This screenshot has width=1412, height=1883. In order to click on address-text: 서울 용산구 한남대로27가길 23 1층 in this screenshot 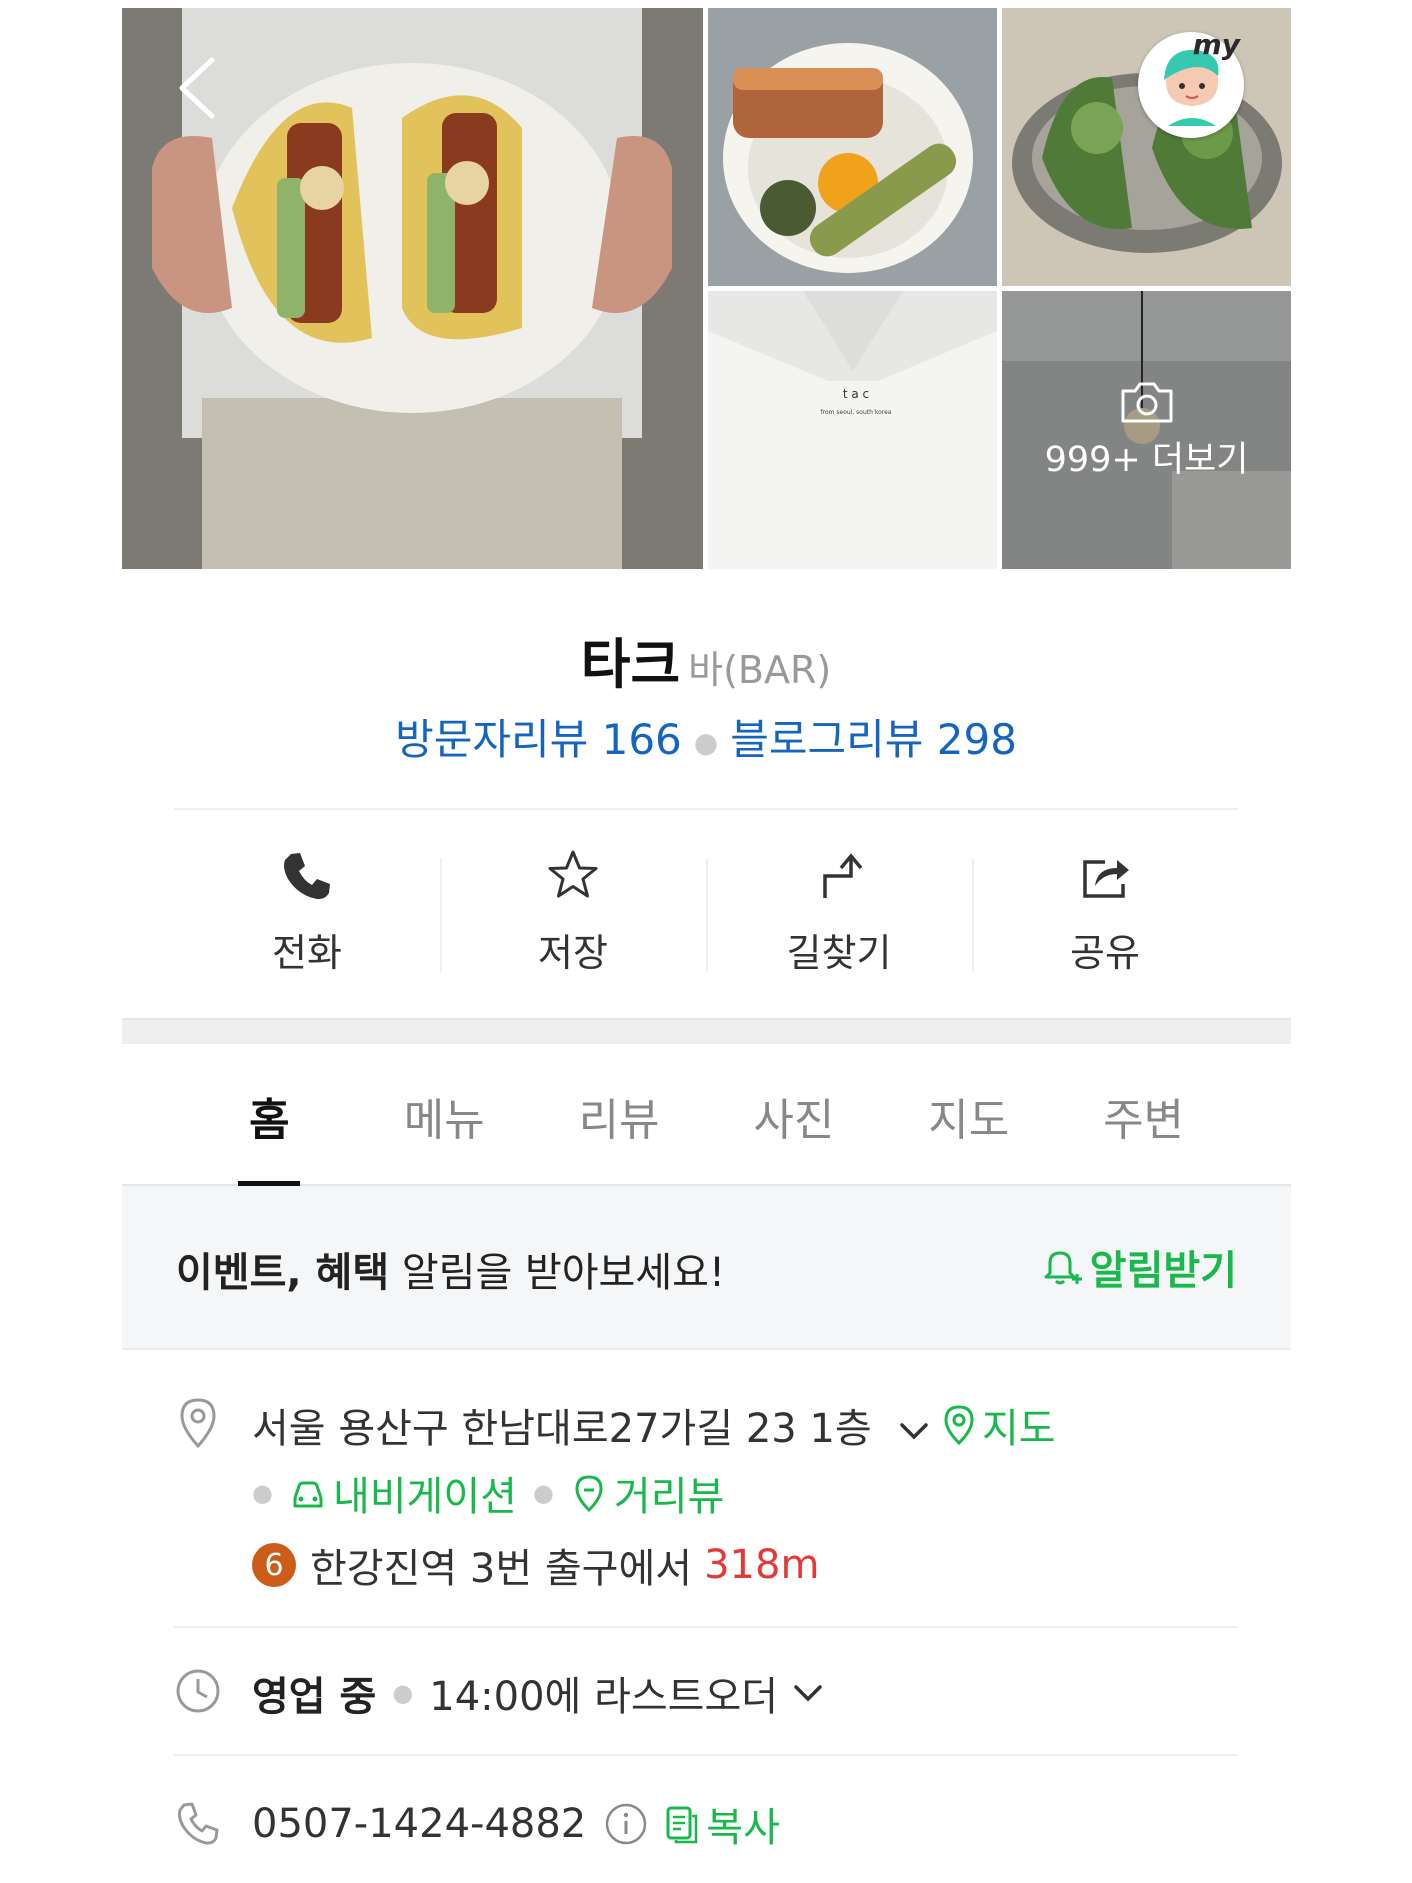, I will do `click(562, 1429)`.